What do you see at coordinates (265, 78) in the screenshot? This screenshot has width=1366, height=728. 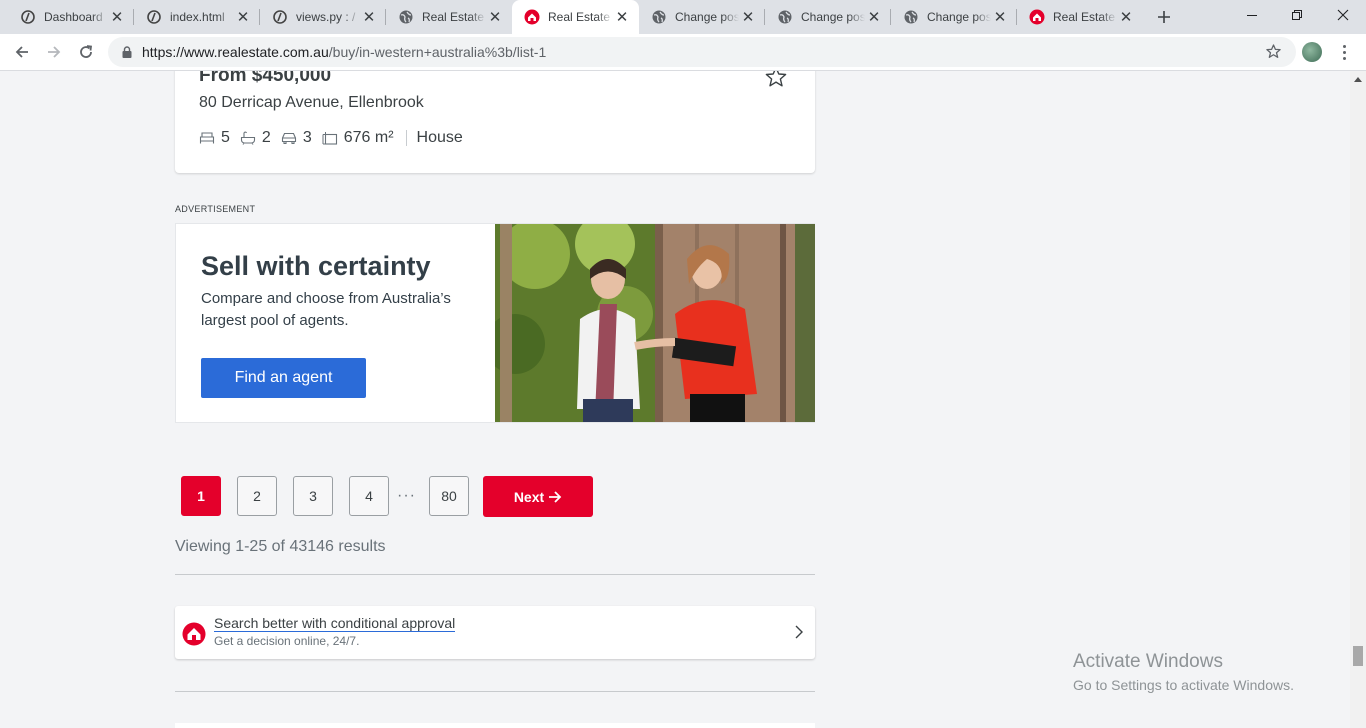 I see `listing-price: From $450,000` at bounding box center [265, 78].